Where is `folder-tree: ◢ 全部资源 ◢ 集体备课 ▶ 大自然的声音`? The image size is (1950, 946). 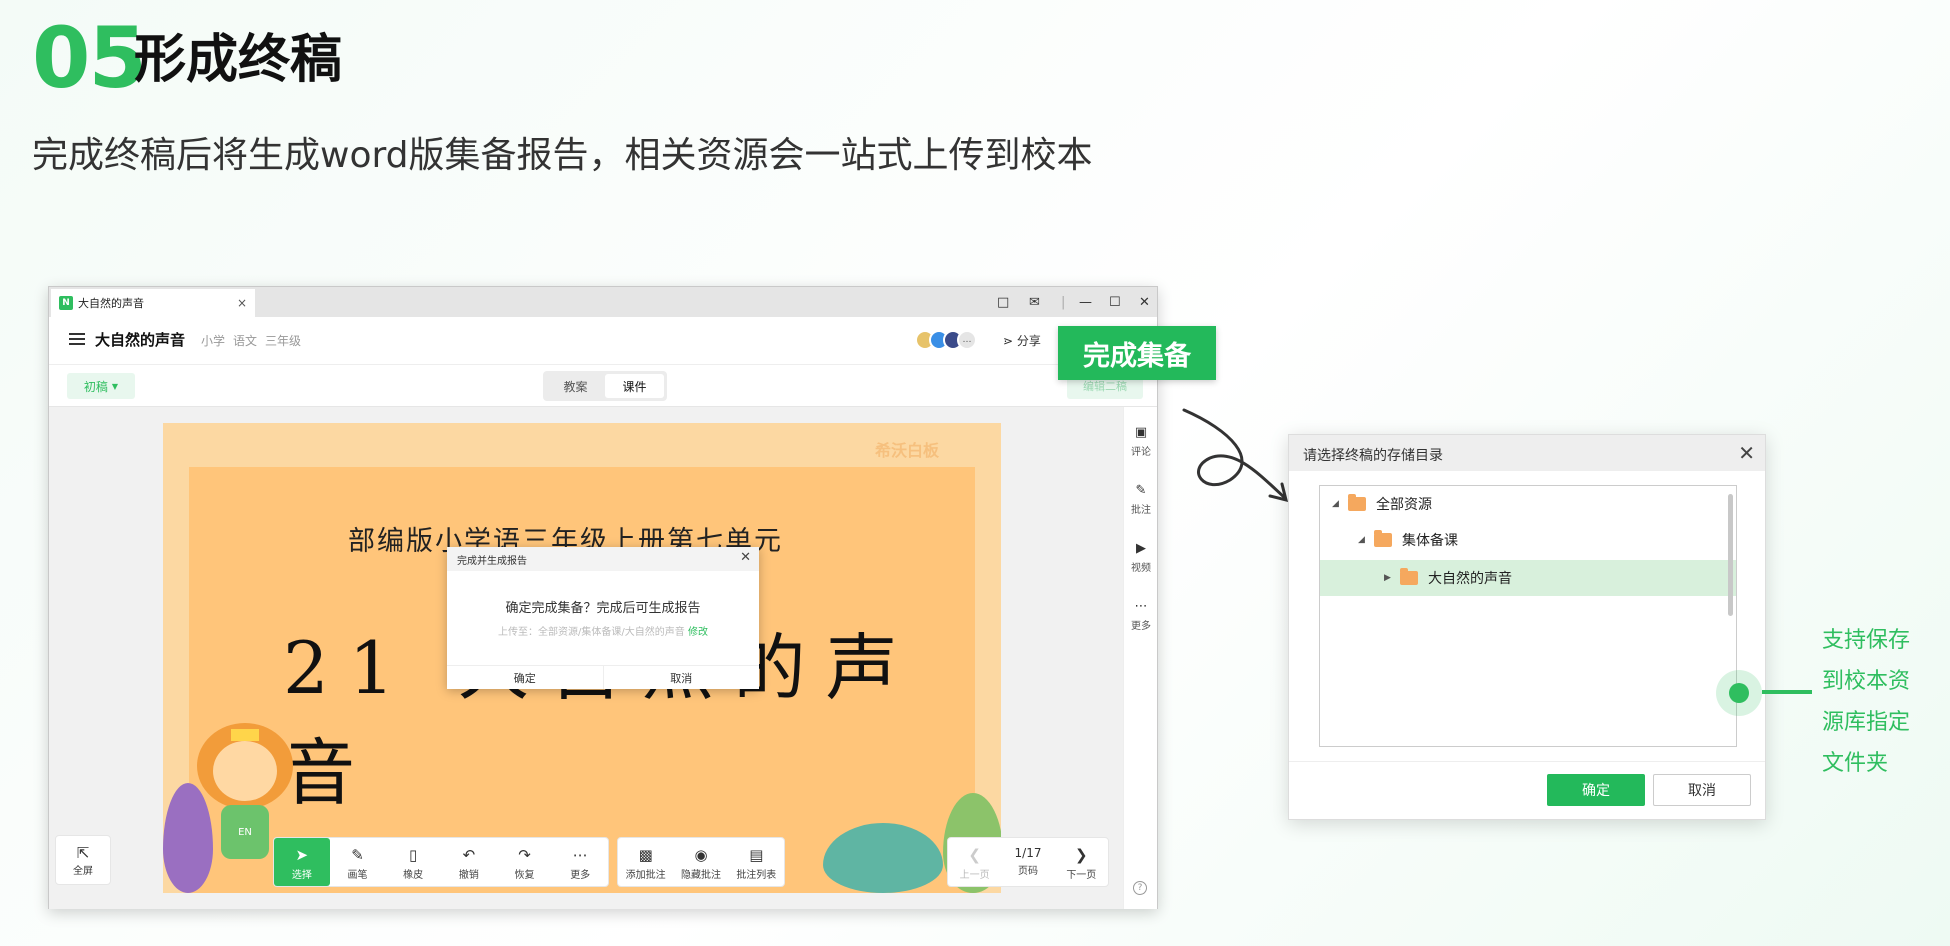
folder-tree: ◢ 全部资源 ◢ 集体备课 ▶ 大自然的声音 is located at coordinates (1528, 616).